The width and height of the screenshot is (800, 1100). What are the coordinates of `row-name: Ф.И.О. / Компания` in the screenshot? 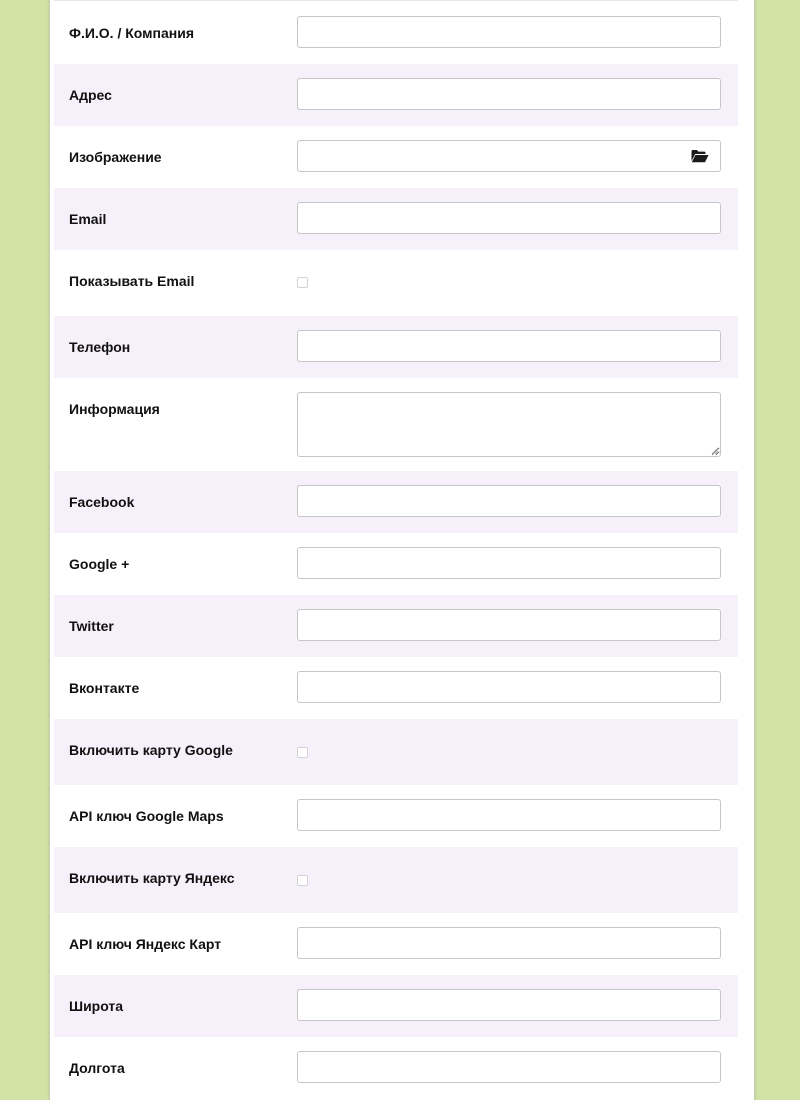 It's located at (396, 33).